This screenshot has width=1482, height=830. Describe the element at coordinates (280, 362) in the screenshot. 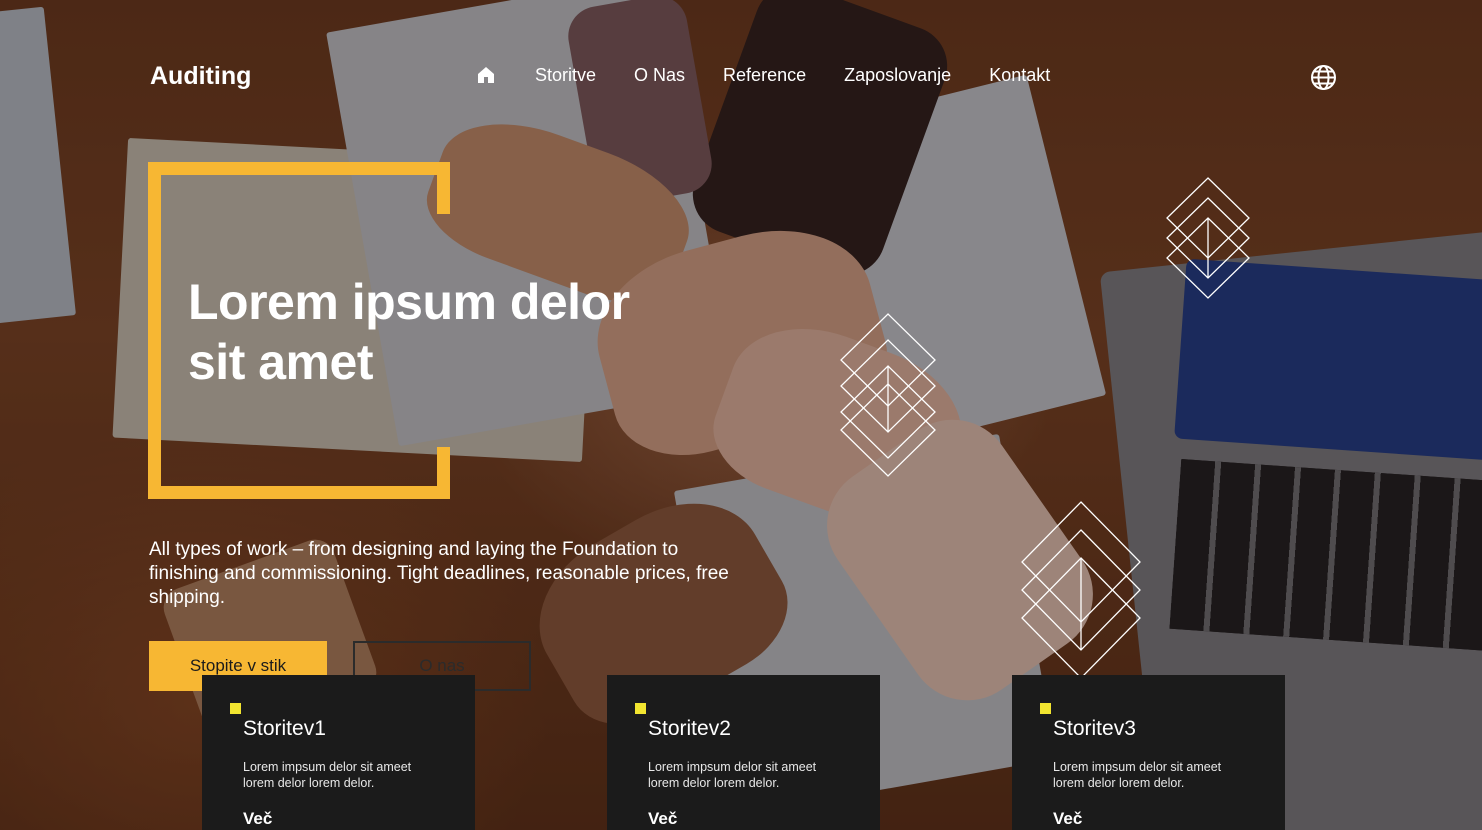

I see `hero-title-line2: sit amet` at that location.